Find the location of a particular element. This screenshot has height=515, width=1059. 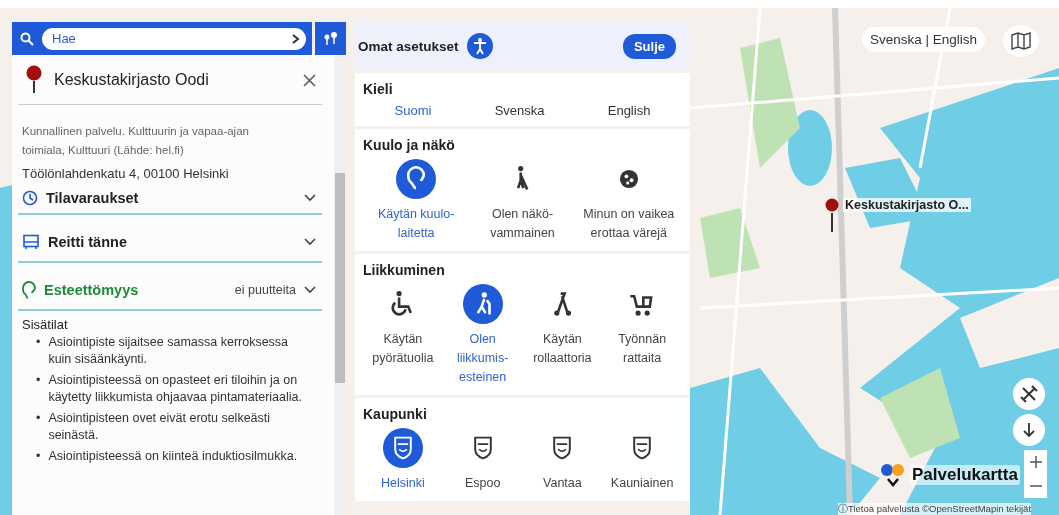

setting-option: Kauniainen is located at coordinates (642, 460).